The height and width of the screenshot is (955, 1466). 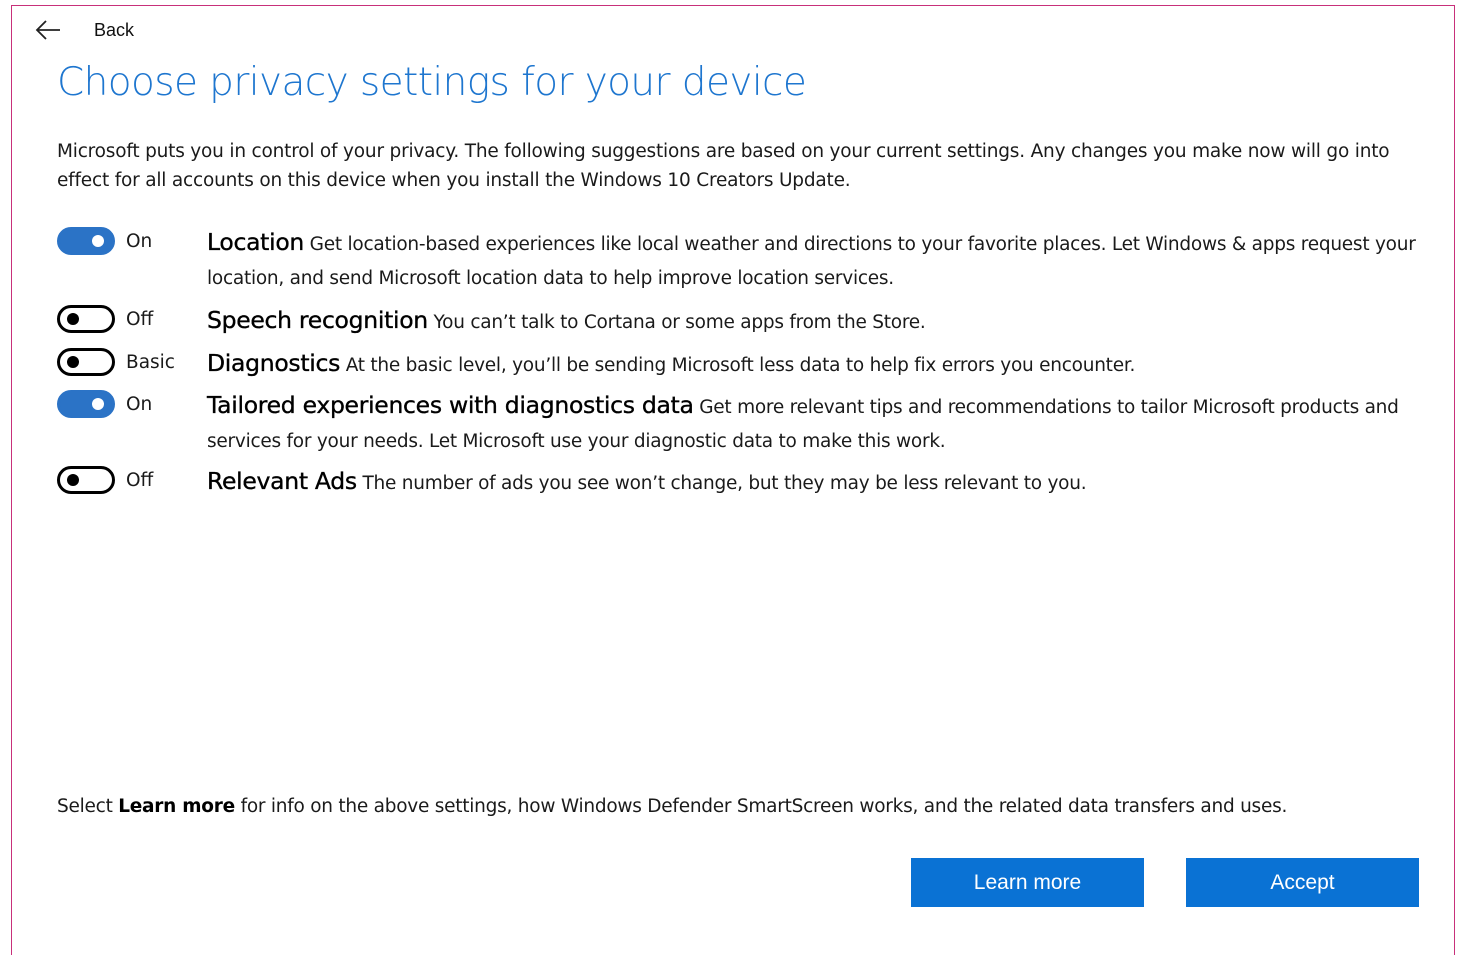 What do you see at coordinates (139, 404) in the screenshot?
I see `tailored-experiences-state: On` at bounding box center [139, 404].